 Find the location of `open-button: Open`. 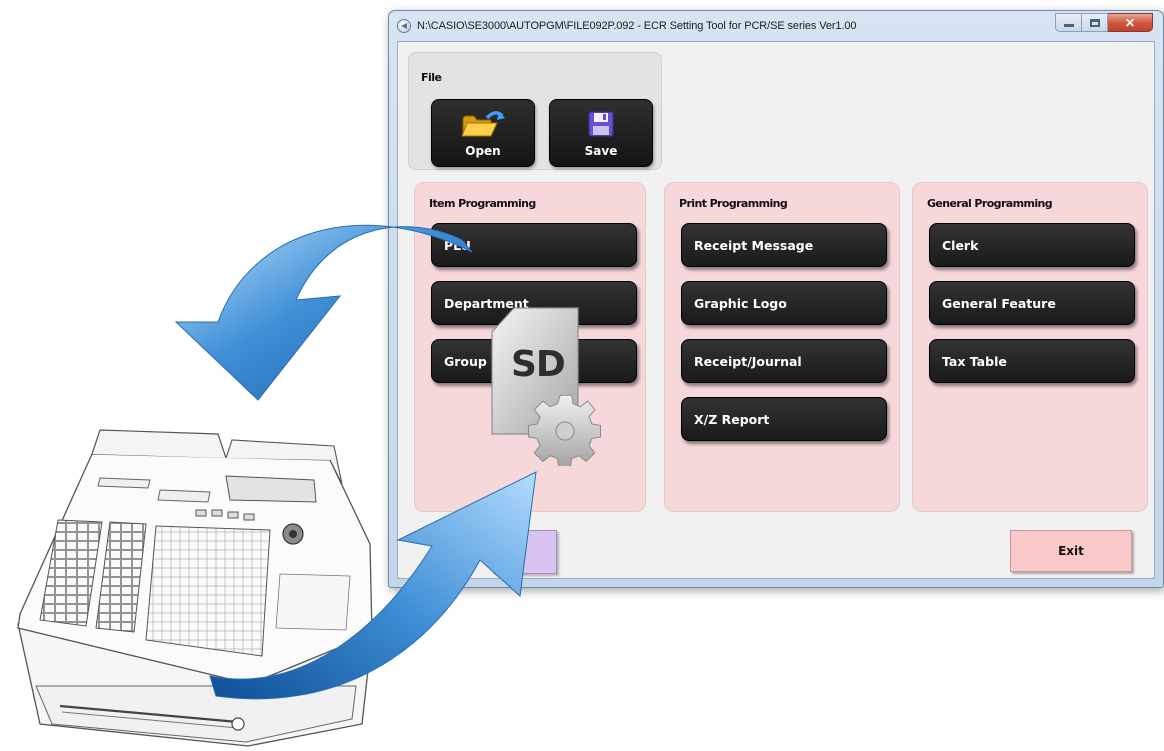

open-button: Open is located at coordinates (483, 133).